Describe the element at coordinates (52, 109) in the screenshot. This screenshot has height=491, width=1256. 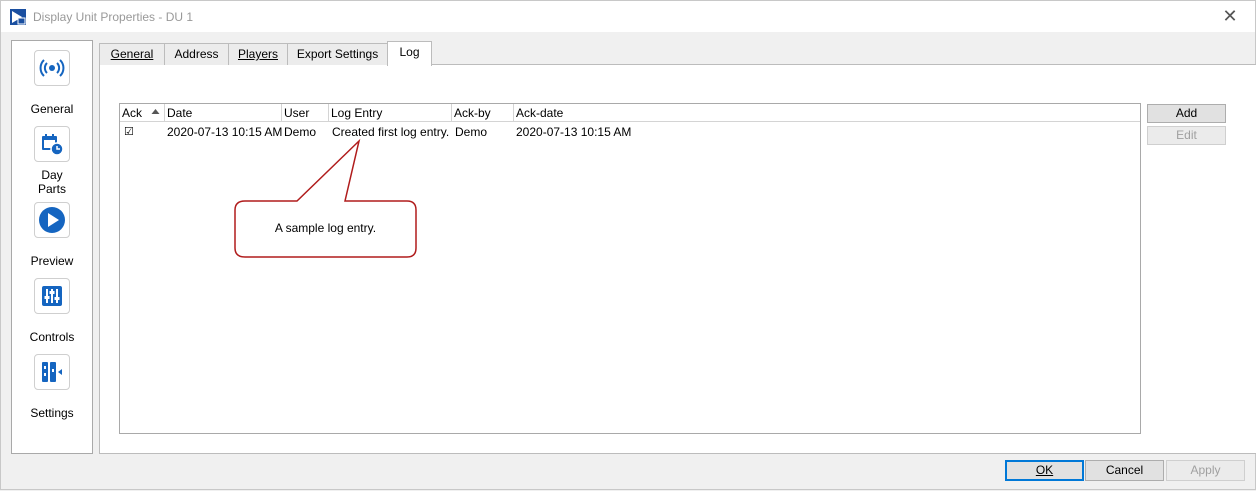
I see `nav-label-general: General` at that location.